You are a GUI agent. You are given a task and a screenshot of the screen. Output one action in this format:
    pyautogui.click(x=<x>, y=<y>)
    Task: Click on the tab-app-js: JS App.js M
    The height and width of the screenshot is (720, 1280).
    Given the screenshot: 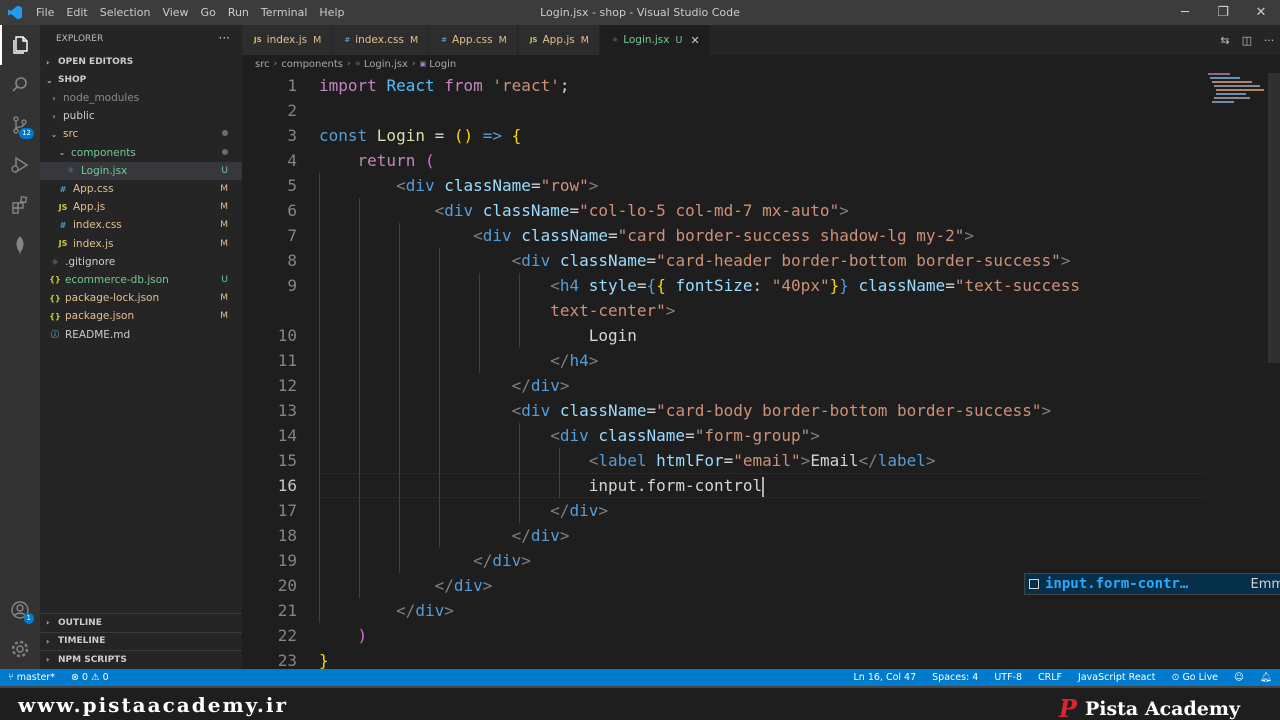 What is the action you would take?
    pyautogui.click(x=558, y=40)
    